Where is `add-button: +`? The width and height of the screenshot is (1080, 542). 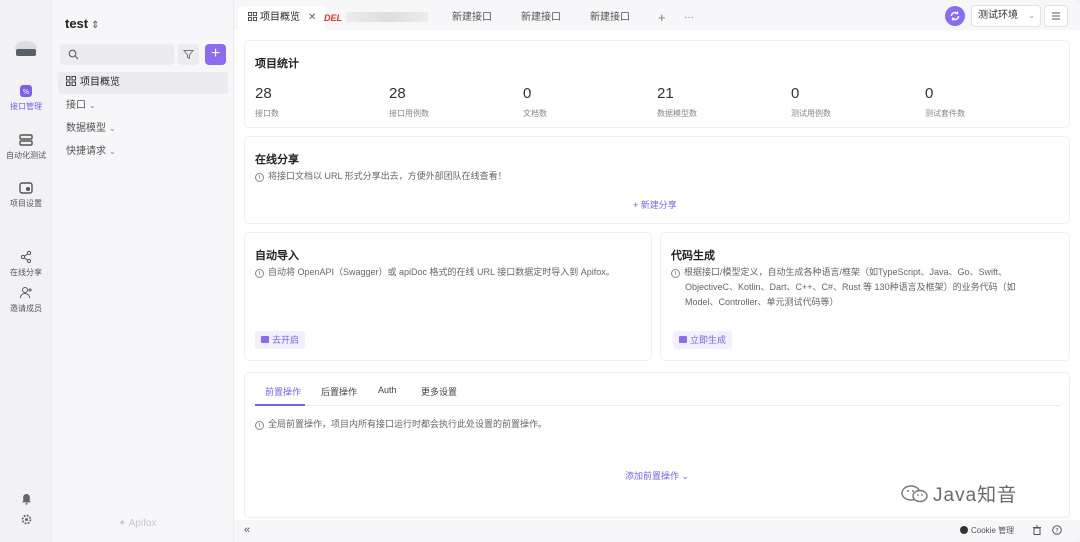 add-button: + is located at coordinates (215, 54).